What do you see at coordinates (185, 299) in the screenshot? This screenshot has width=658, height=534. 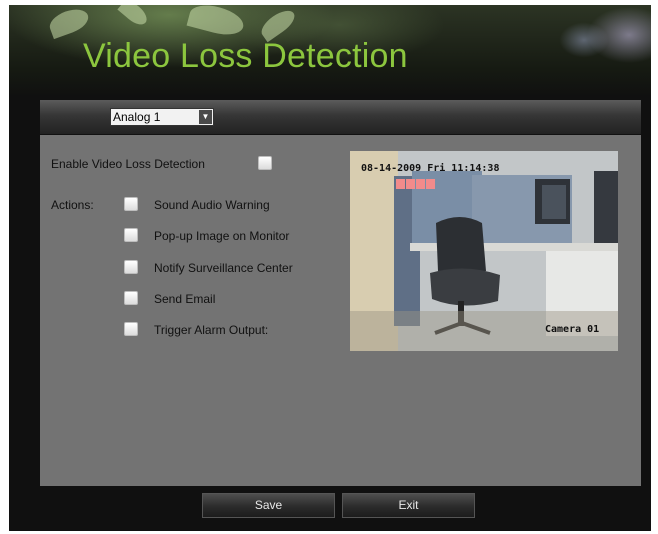 I see `send-email-label: Send Email` at bounding box center [185, 299].